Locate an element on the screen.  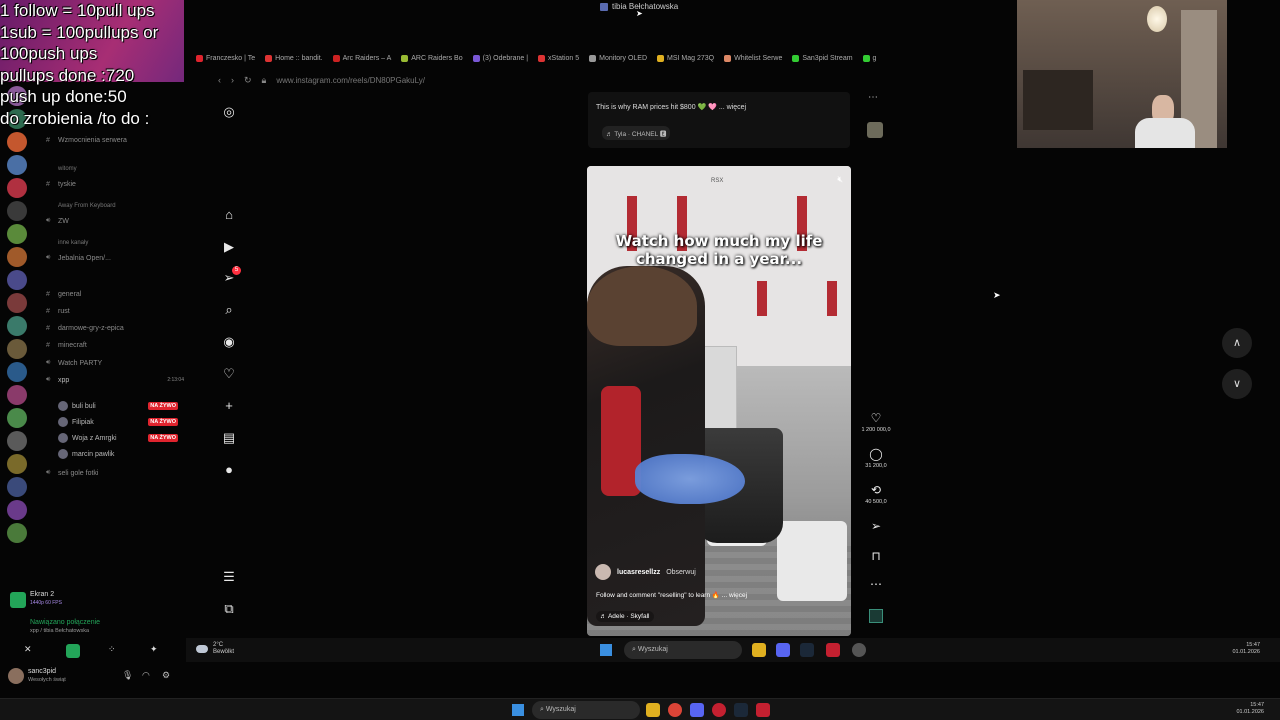
bookmark-item: (3) Odebrane | is located at coordinates (500, 58).